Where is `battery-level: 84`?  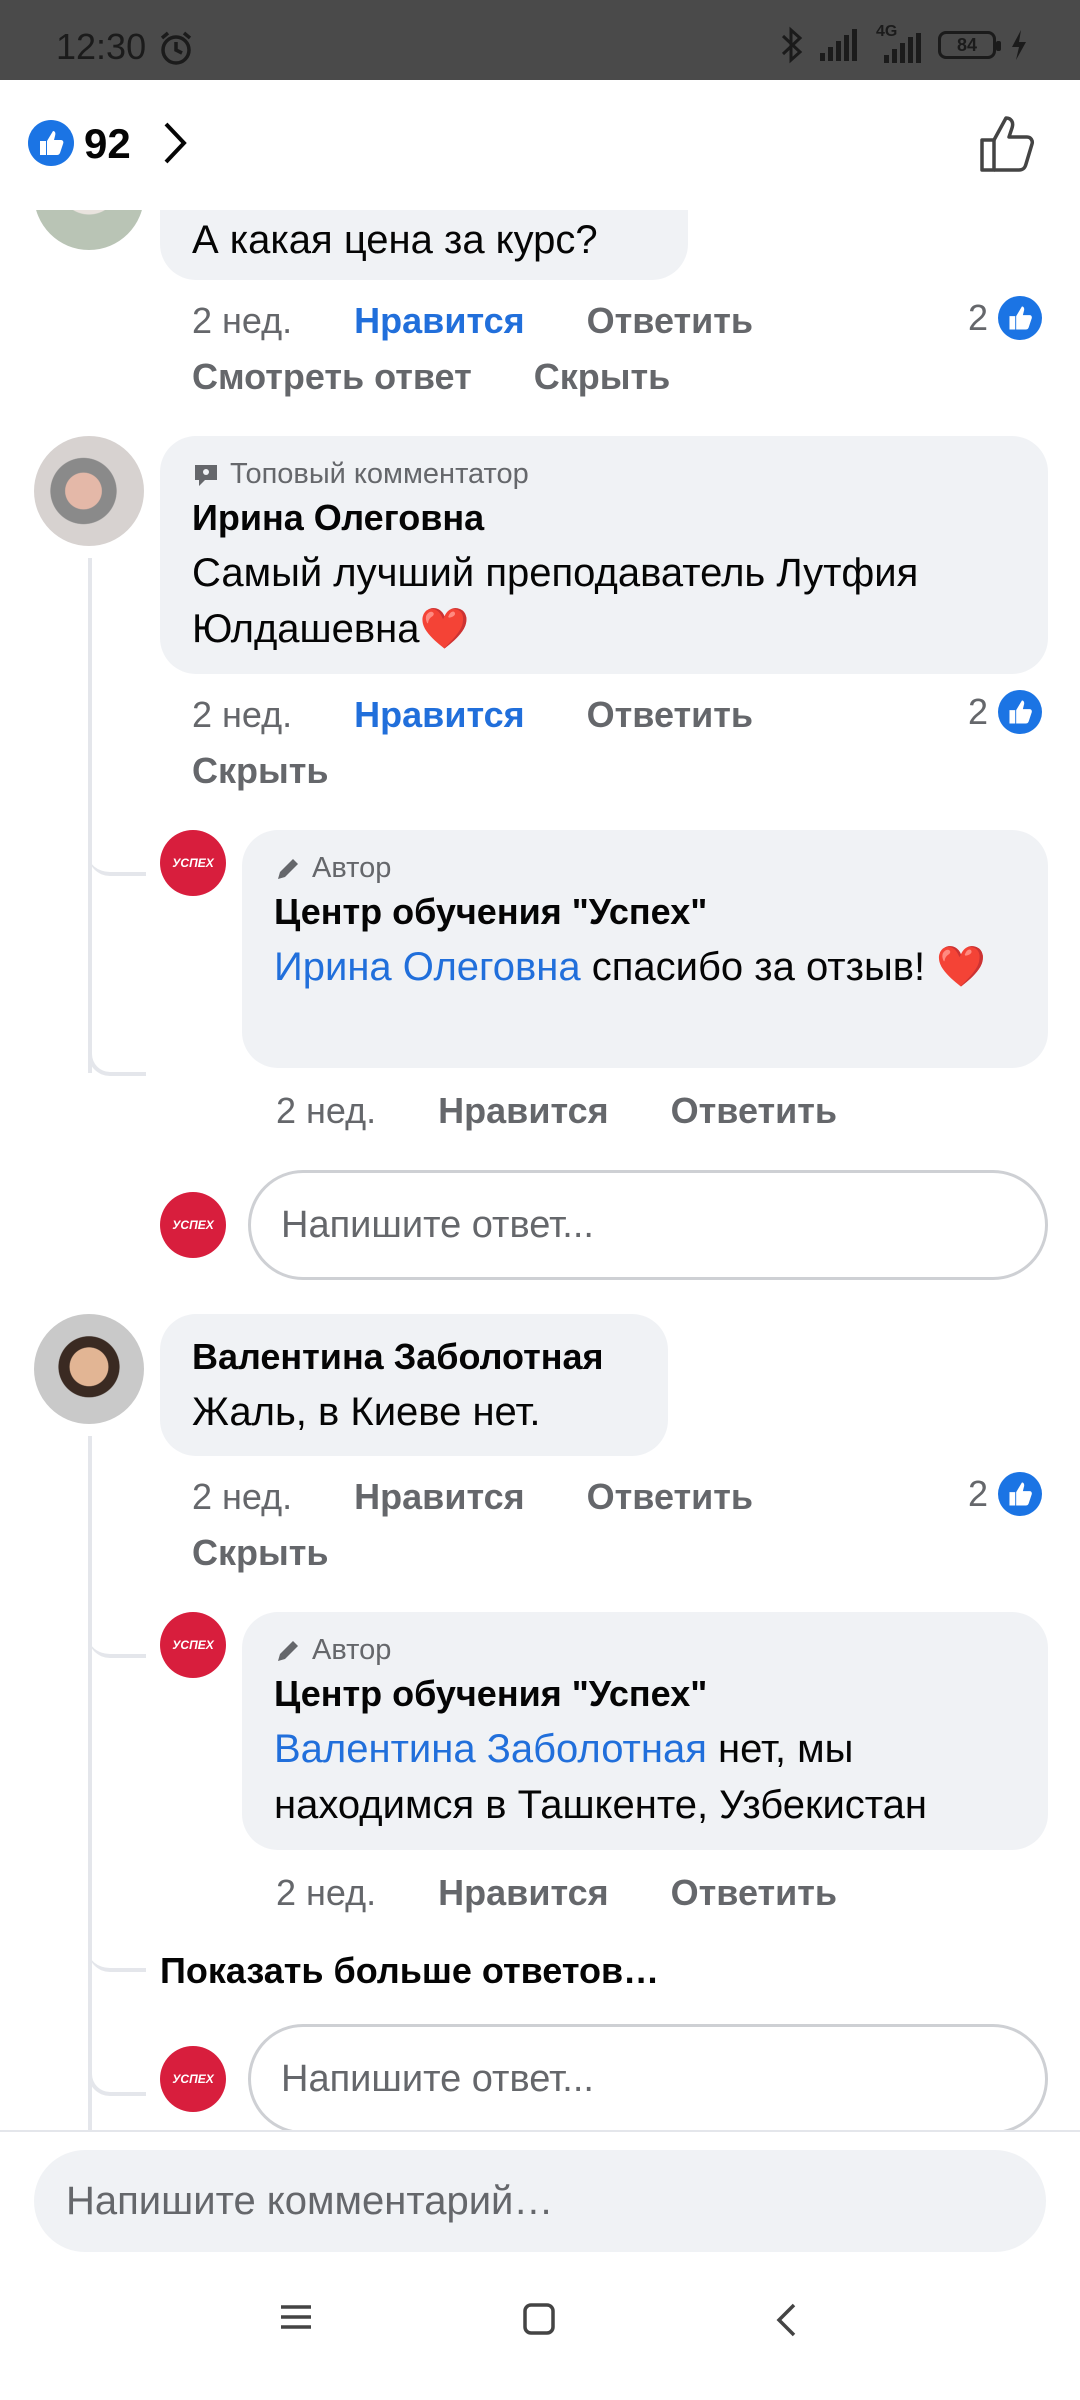 battery-level: 84 is located at coordinates (967, 44).